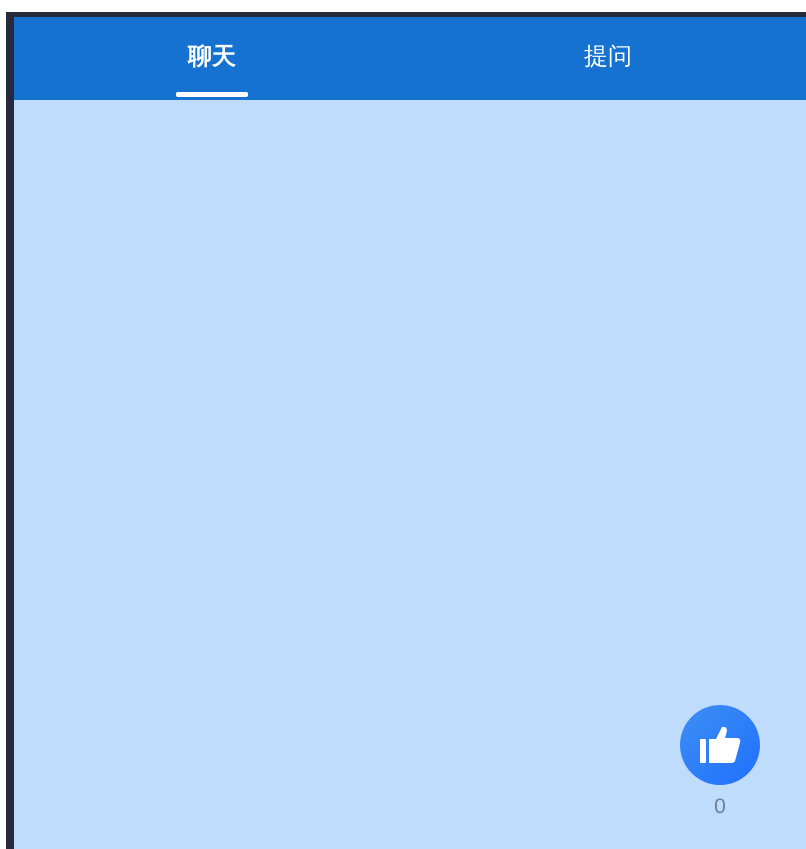  Describe the element at coordinates (212, 58) in the screenshot. I see `tab: 聊天` at that location.